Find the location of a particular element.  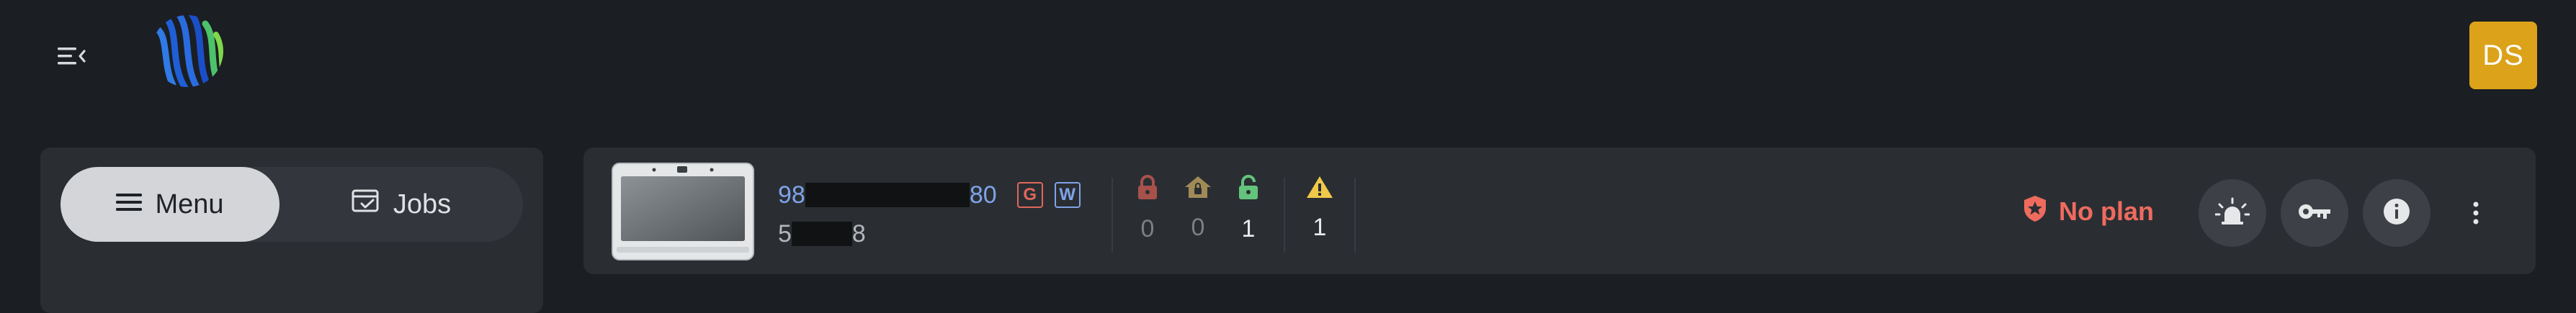

info-button is located at coordinates (2396, 213).